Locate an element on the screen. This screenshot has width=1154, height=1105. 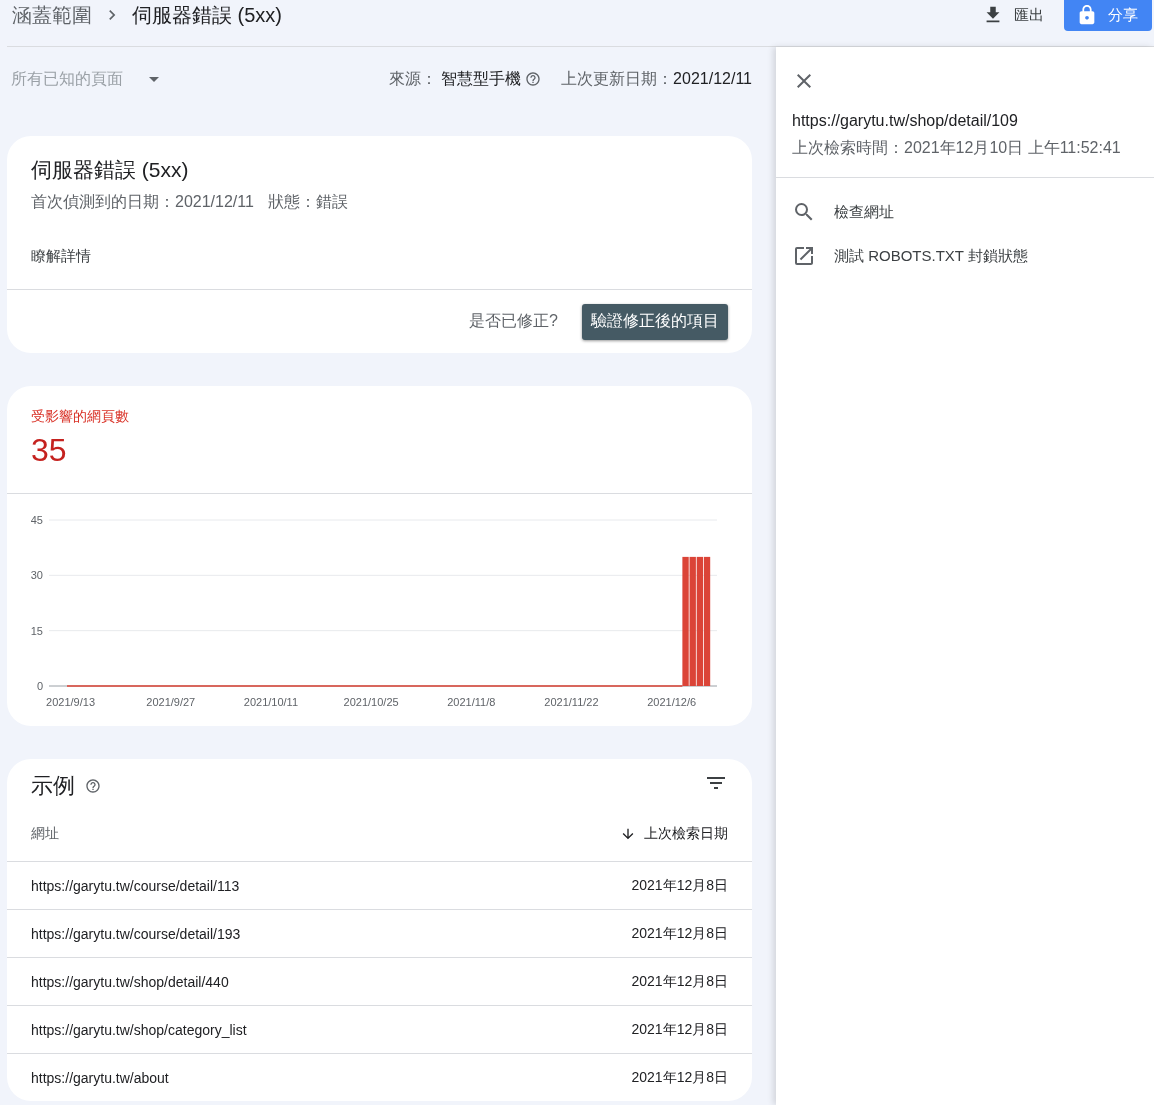
status-text: 狀態：錯誤 is located at coordinates (307, 202).